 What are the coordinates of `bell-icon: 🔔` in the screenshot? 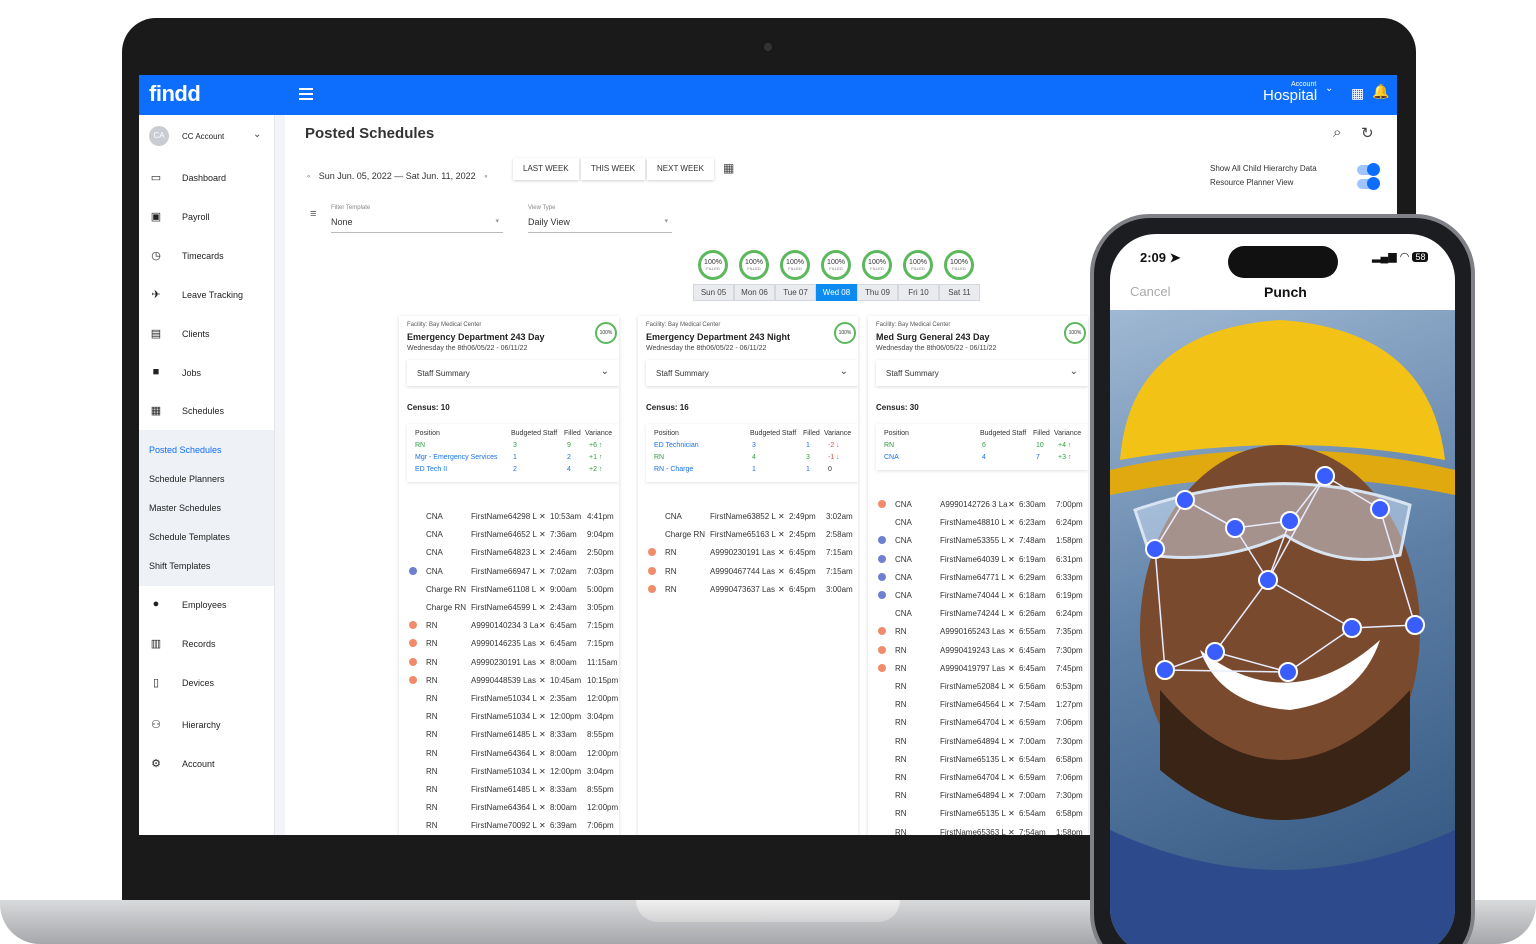 It's located at (1380, 91).